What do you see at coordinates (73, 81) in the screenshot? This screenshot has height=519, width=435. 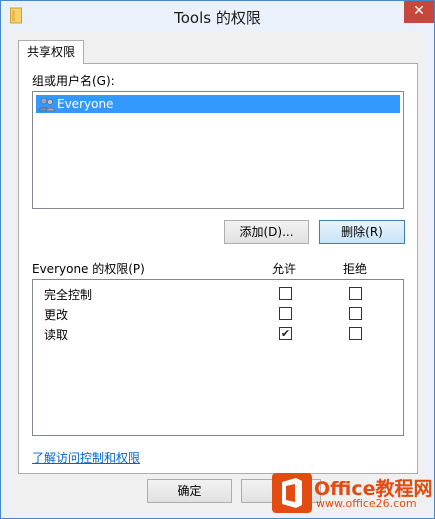 I see `group-list-label: 组或用户名(G):` at bounding box center [73, 81].